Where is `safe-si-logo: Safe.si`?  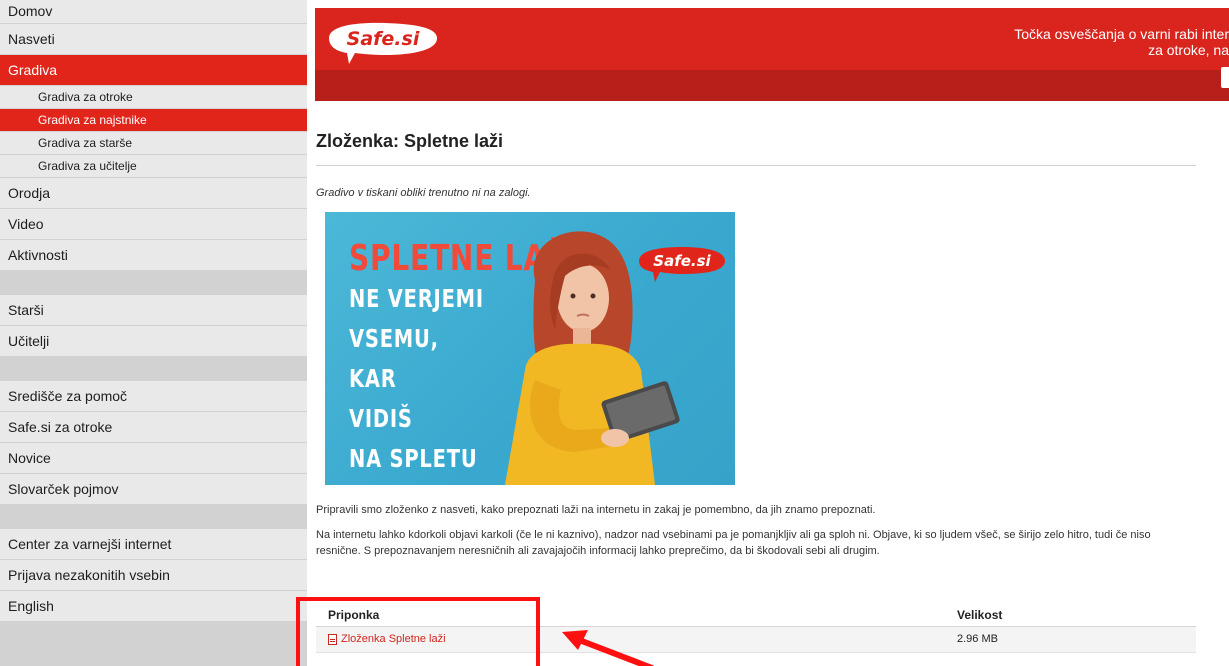
safe-si-logo: Safe.si is located at coordinates (383, 43).